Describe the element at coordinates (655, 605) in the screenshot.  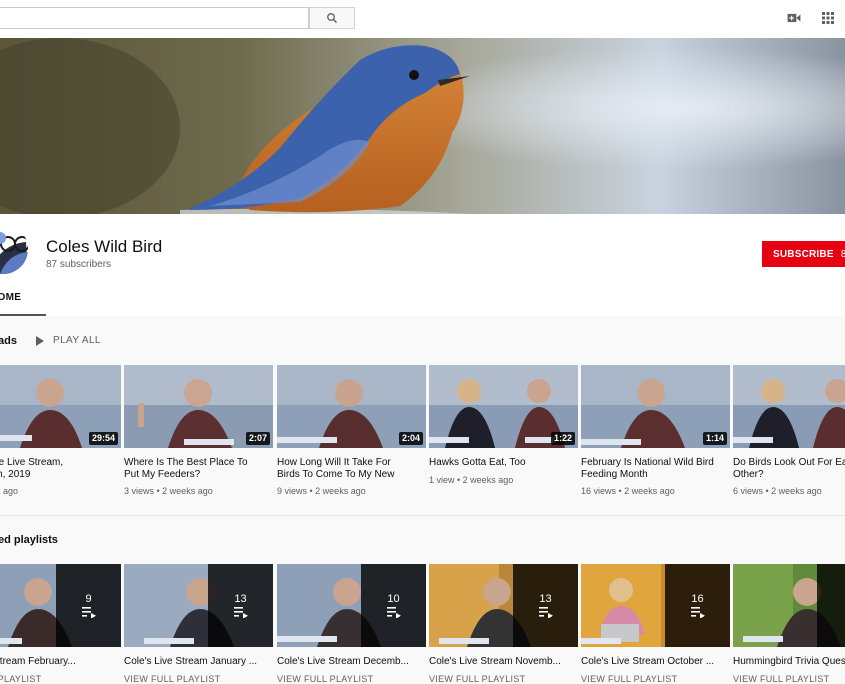
I see `playlist-thumbnail: 16` at that location.